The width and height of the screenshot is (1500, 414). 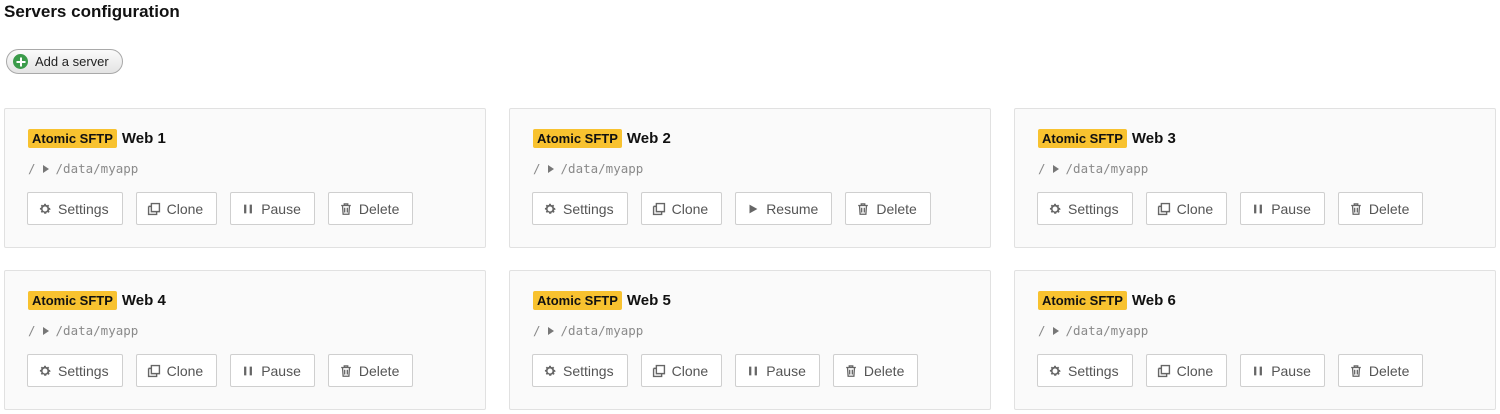 I want to click on server-title: Atomic SFTP Web 3, so click(x=1107, y=138).